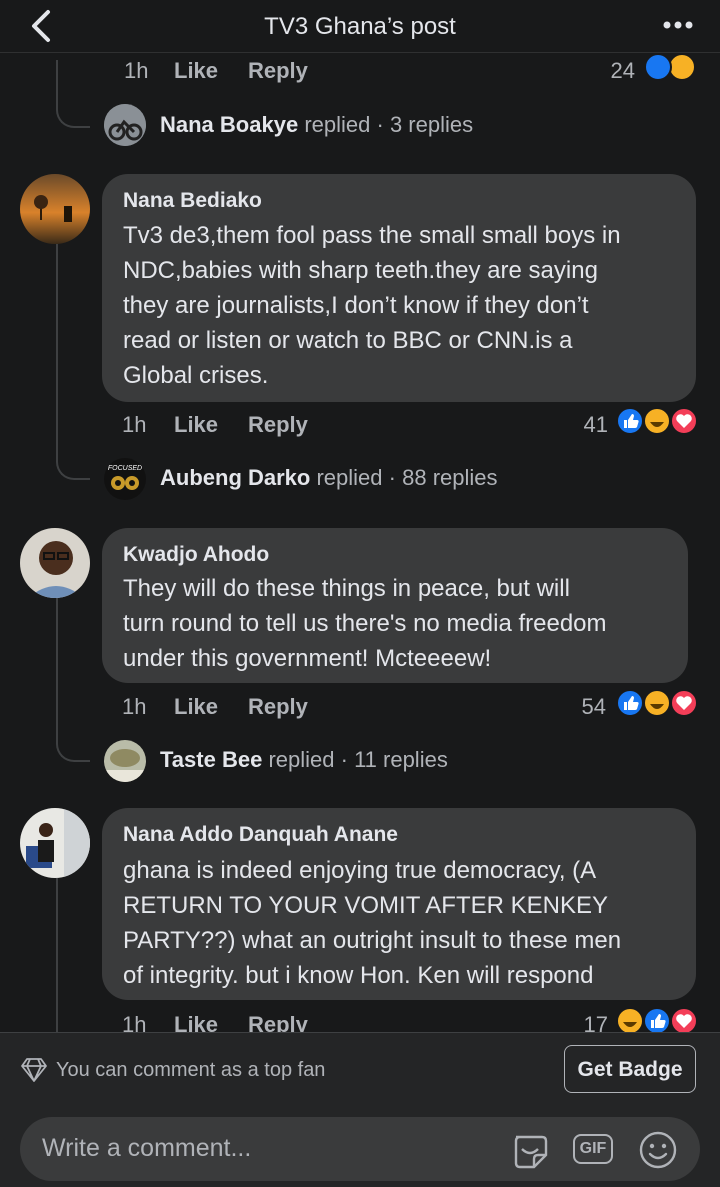 The width and height of the screenshot is (720, 1187). Describe the element at coordinates (191, 1070) in the screenshot. I see `top-fan-notice: You can comment as a top fan` at that location.